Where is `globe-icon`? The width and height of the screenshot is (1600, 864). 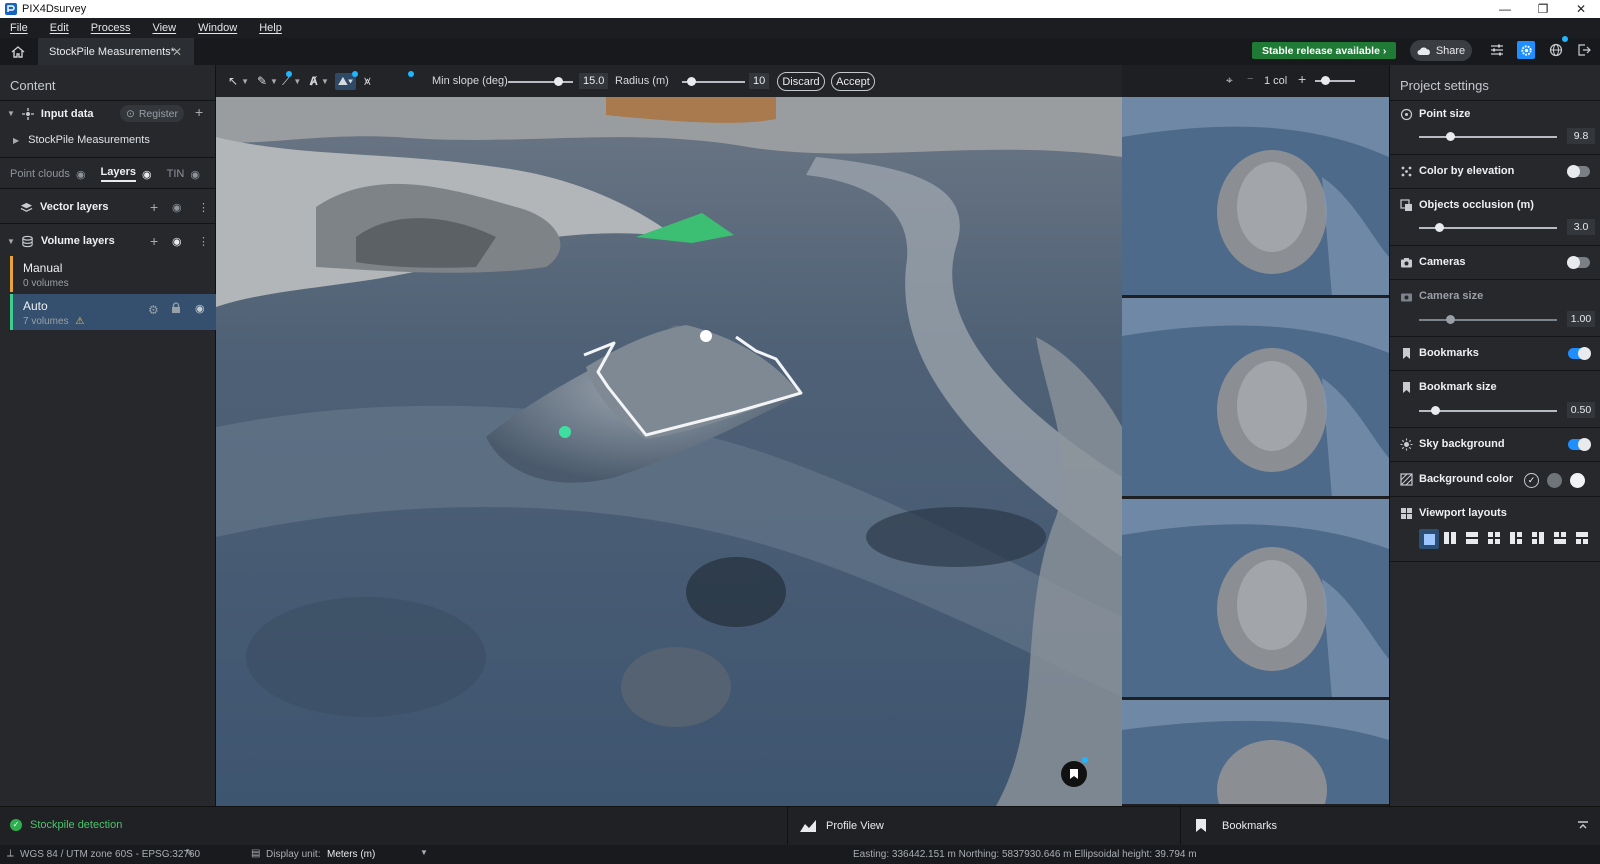 globe-icon is located at coordinates (1556, 50).